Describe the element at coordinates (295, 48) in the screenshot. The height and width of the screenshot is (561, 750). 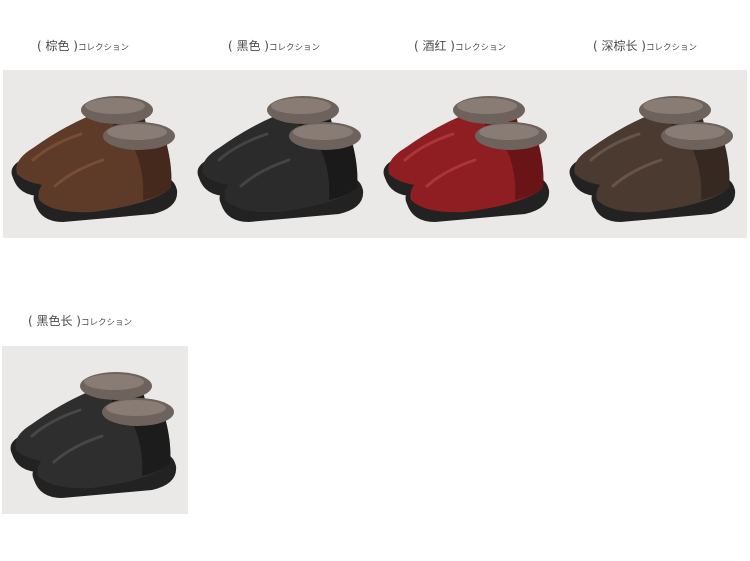
I see `caption-black-sub: コレクション` at that location.